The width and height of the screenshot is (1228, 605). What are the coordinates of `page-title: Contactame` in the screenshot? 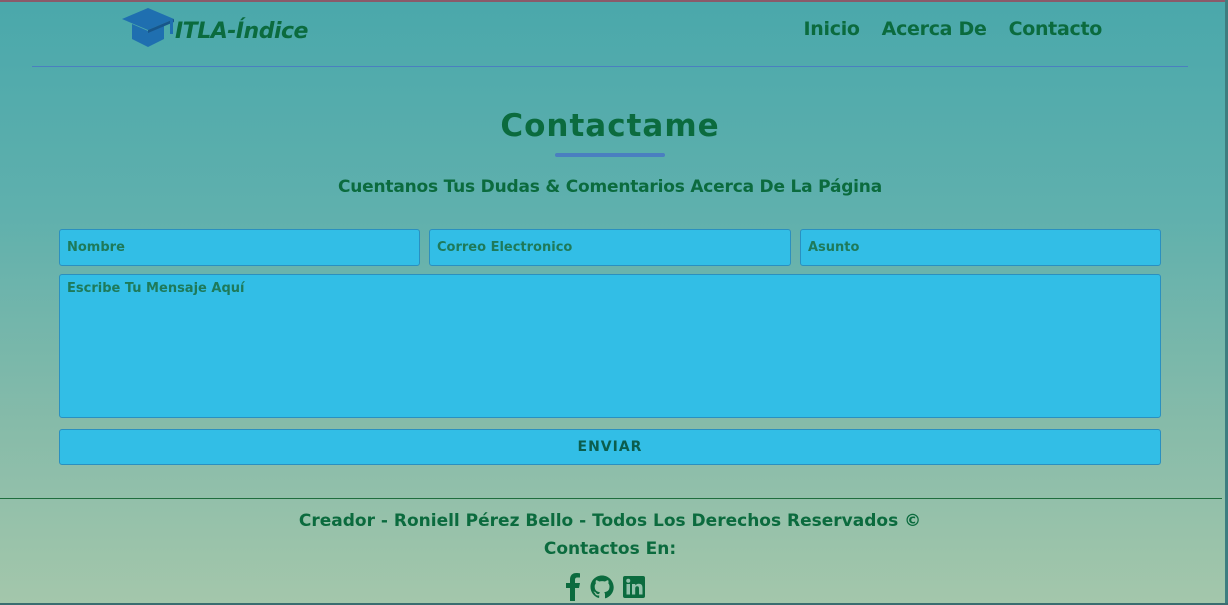 It's located at (610, 126).